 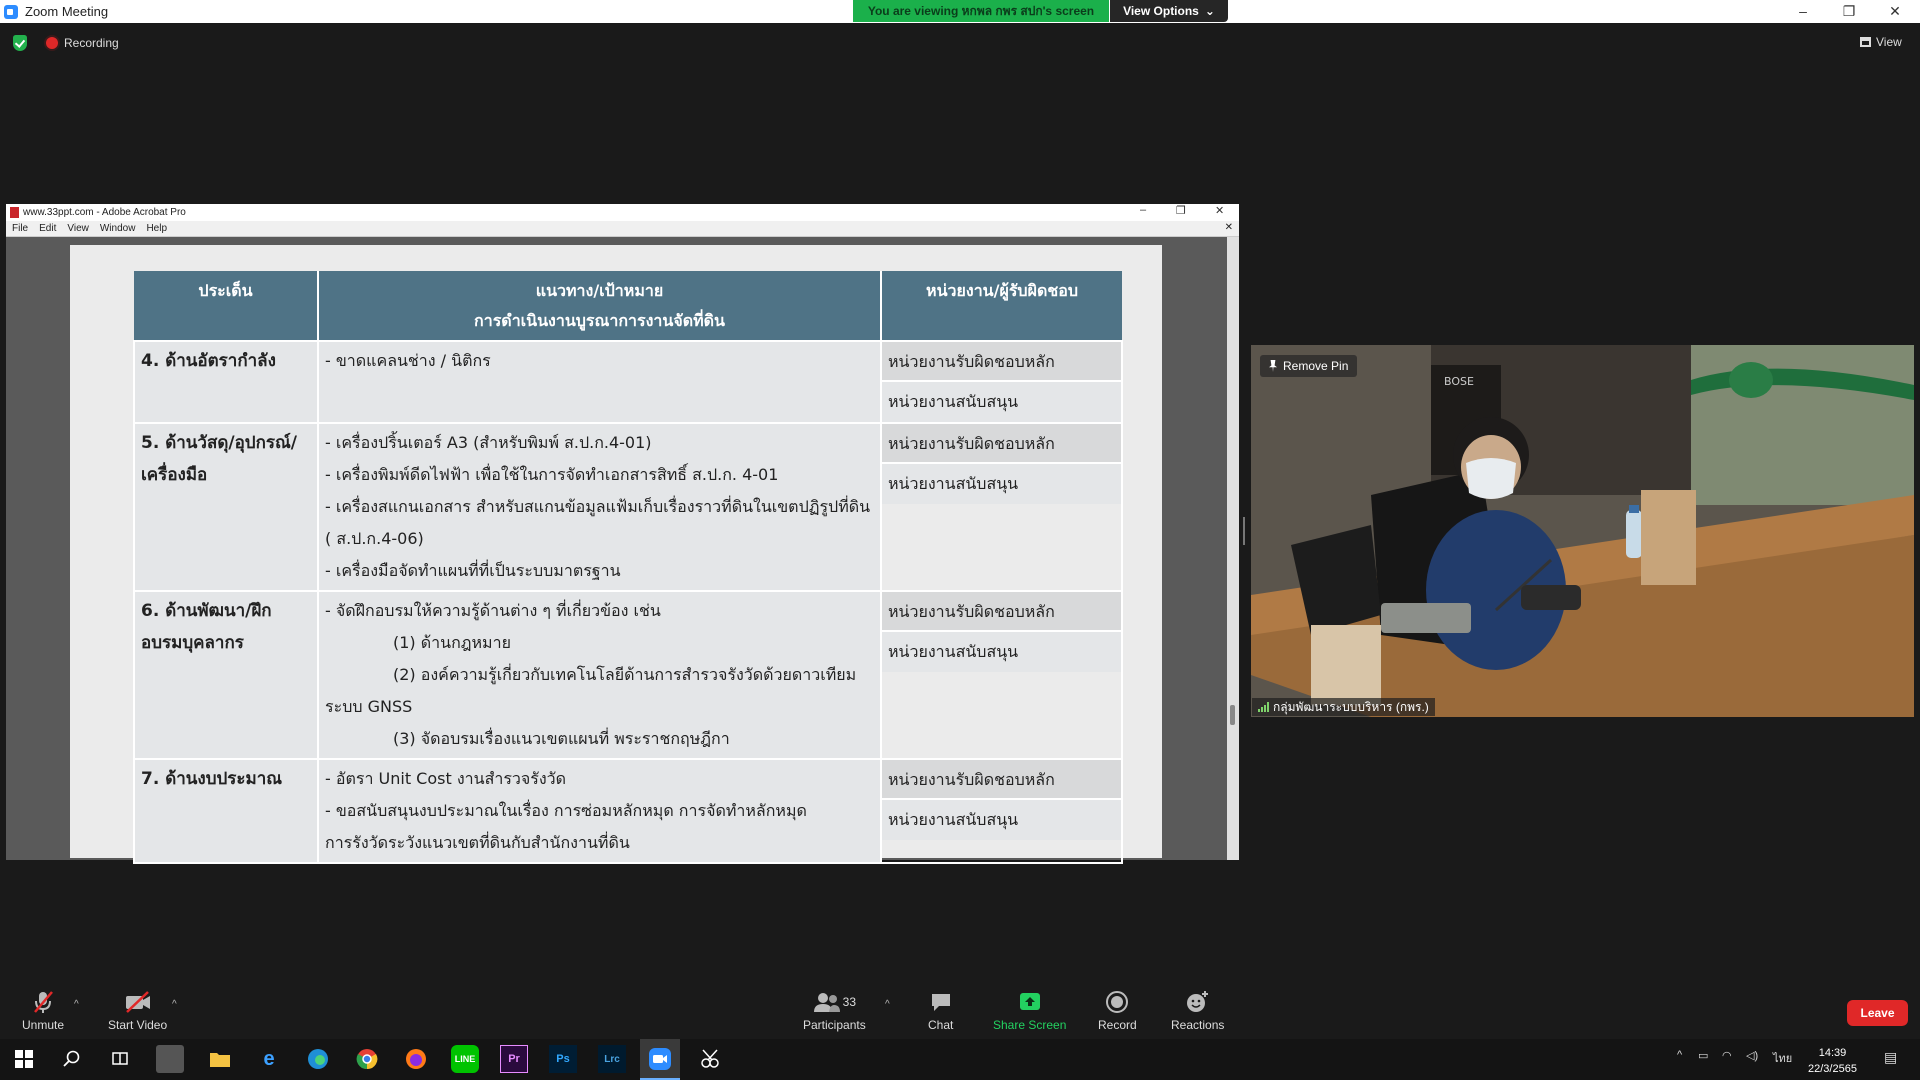 What do you see at coordinates (120, 1059) in the screenshot?
I see `task-view-icon` at bounding box center [120, 1059].